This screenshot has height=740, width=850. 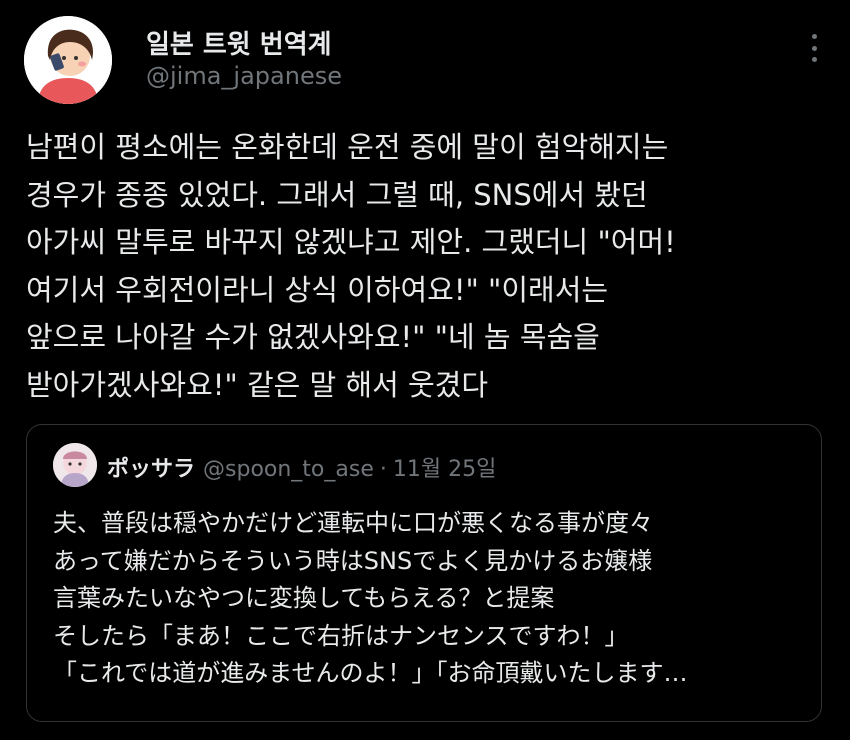 I want to click on quoted-avatar-illustration, so click(x=75, y=465).